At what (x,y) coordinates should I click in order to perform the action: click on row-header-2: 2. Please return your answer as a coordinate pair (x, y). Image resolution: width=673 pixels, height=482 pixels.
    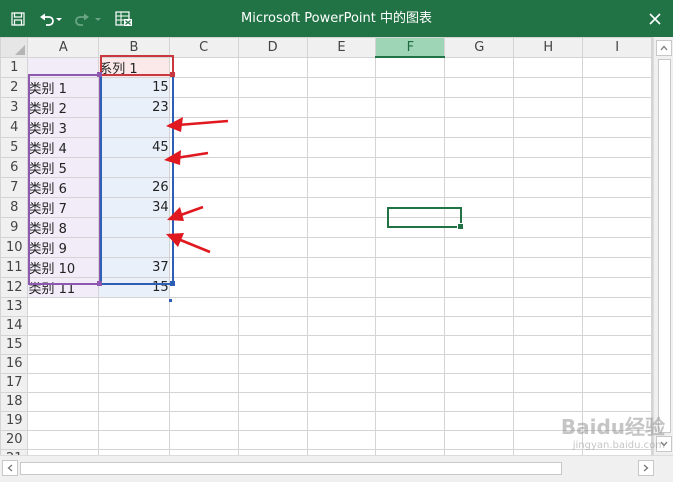
    Looking at the image, I should click on (14, 87).